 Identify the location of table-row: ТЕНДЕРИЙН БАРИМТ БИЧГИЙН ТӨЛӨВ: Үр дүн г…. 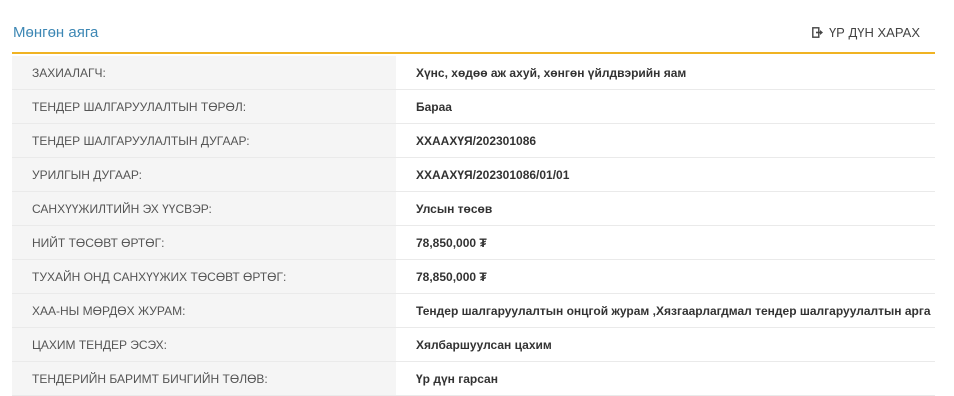
(473, 379).